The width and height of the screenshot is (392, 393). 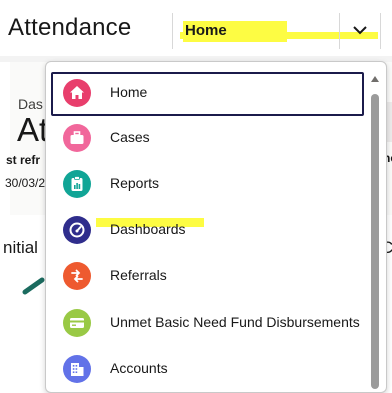 I want to click on menu-item-dashboards: Dashboards, so click(x=207, y=230).